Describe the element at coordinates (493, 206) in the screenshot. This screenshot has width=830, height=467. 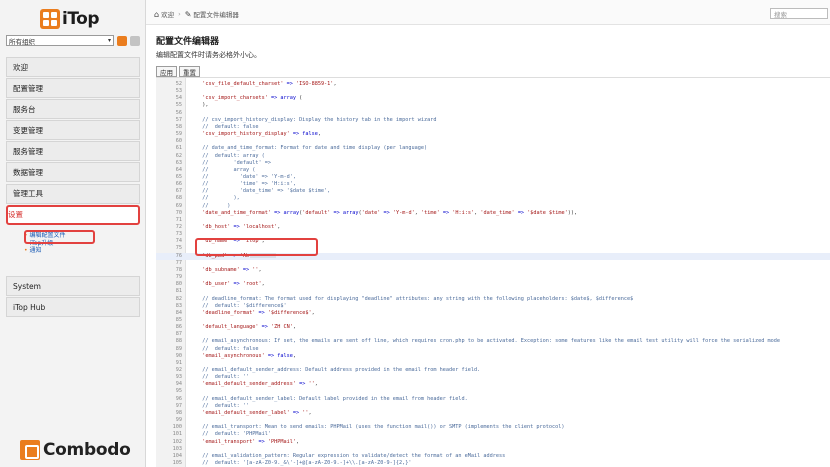
I see `code-line: 69 // )` at that location.